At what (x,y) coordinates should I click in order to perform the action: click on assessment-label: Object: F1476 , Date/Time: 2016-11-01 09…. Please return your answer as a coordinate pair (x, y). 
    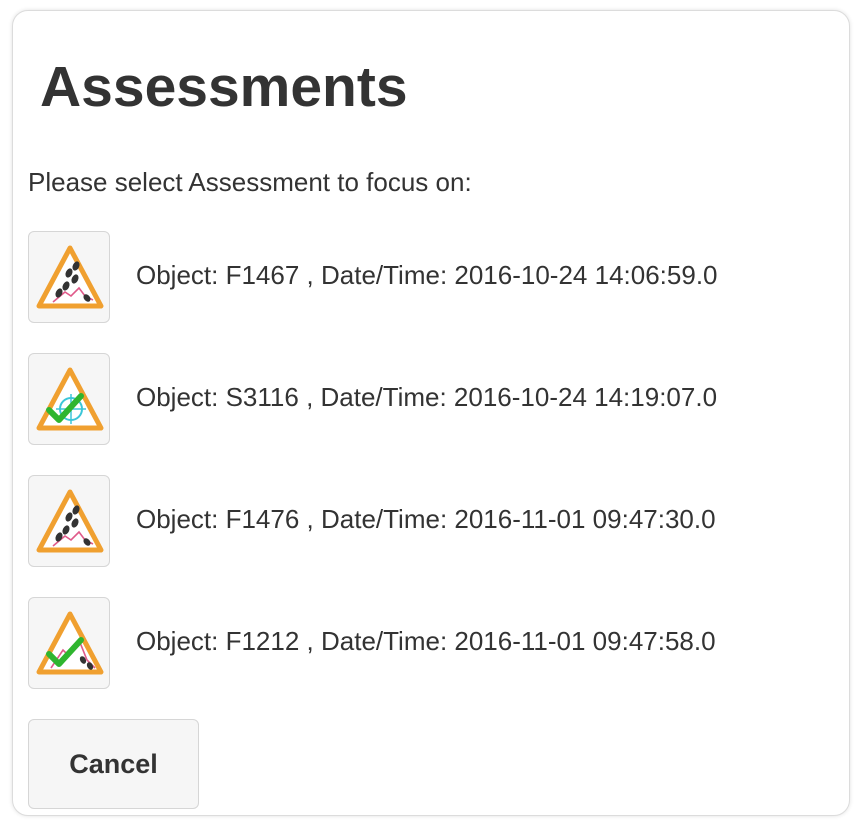
    Looking at the image, I should click on (426, 519).